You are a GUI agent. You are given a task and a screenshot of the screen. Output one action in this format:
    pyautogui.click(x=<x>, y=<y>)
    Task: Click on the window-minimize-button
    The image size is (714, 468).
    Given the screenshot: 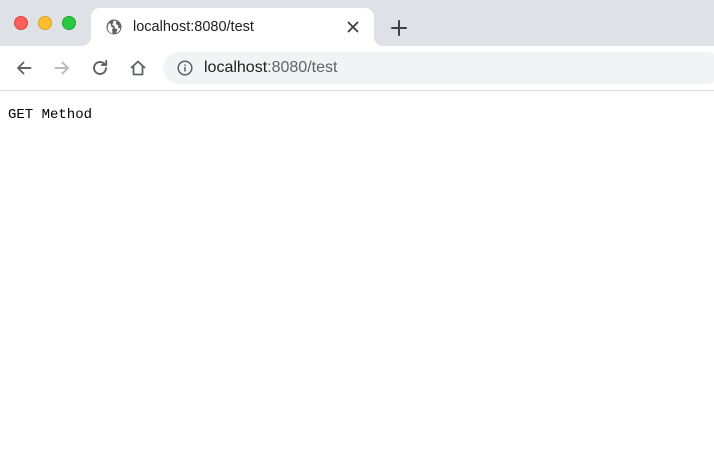 What is the action you would take?
    pyautogui.click(x=45, y=23)
    